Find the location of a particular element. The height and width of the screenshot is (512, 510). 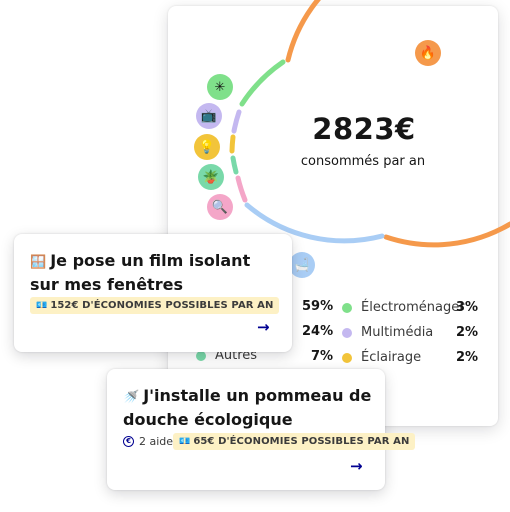

legend-pct-electromenager: 3% is located at coordinates (467, 307).